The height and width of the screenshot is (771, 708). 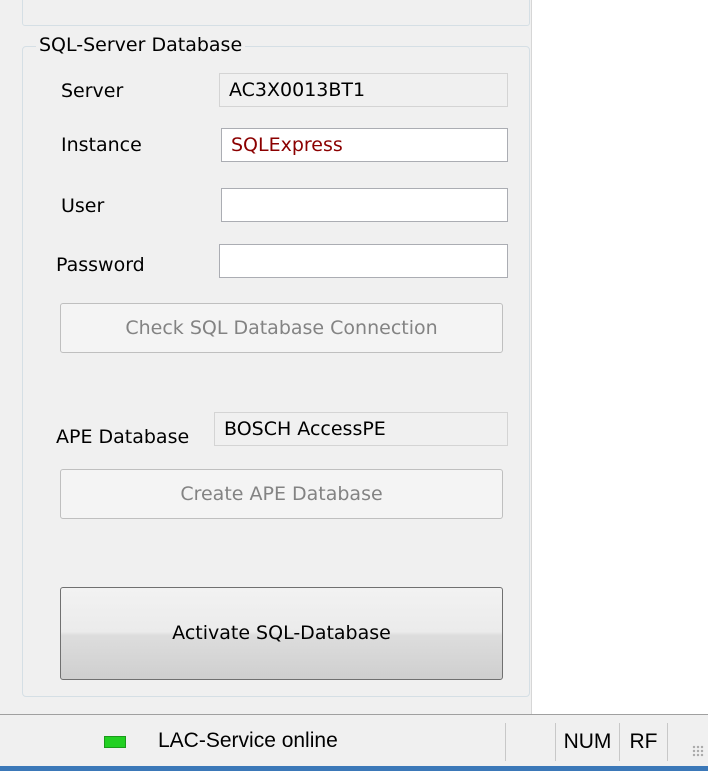 I want to click on groupbox-title: SQL-Server Database, so click(x=141, y=45).